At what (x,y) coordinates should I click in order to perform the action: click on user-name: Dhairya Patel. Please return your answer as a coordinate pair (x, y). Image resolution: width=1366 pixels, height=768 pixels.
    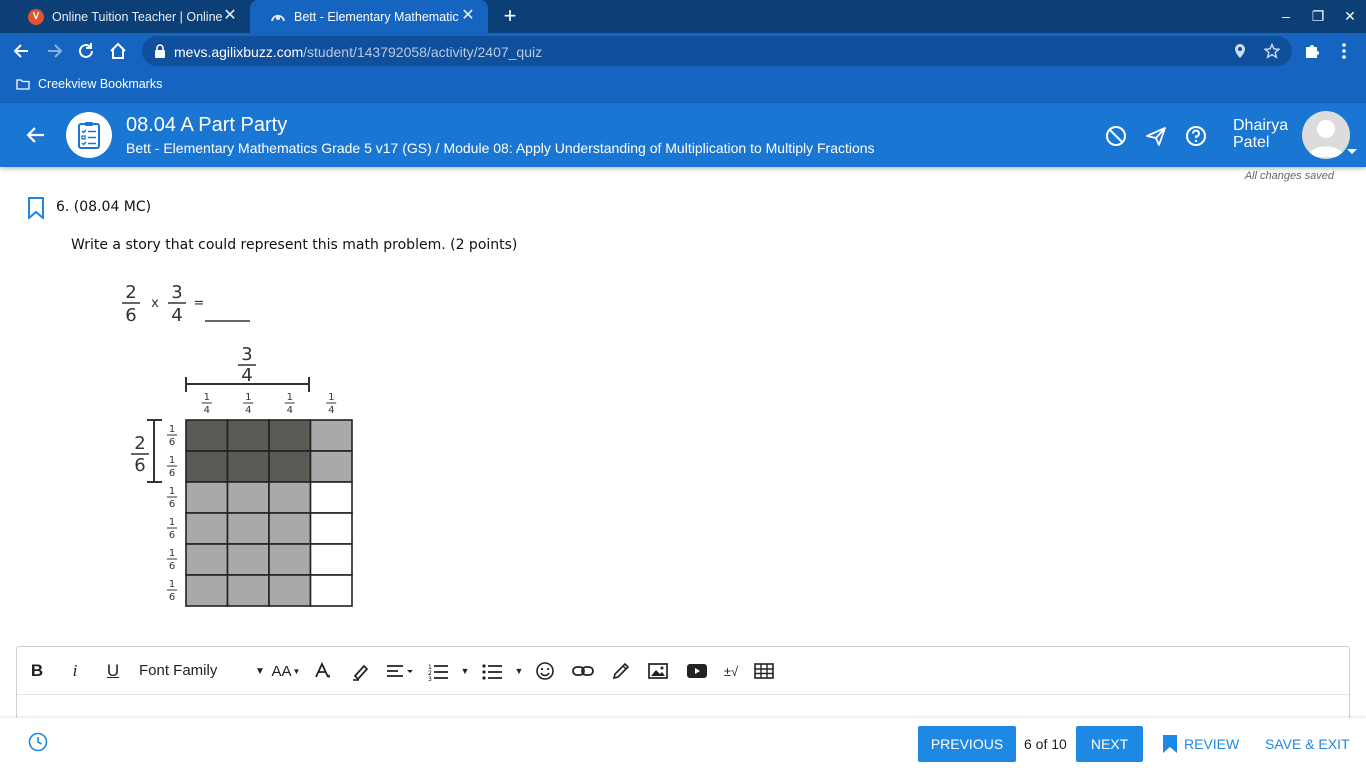
    Looking at the image, I should click on (1260, 134).